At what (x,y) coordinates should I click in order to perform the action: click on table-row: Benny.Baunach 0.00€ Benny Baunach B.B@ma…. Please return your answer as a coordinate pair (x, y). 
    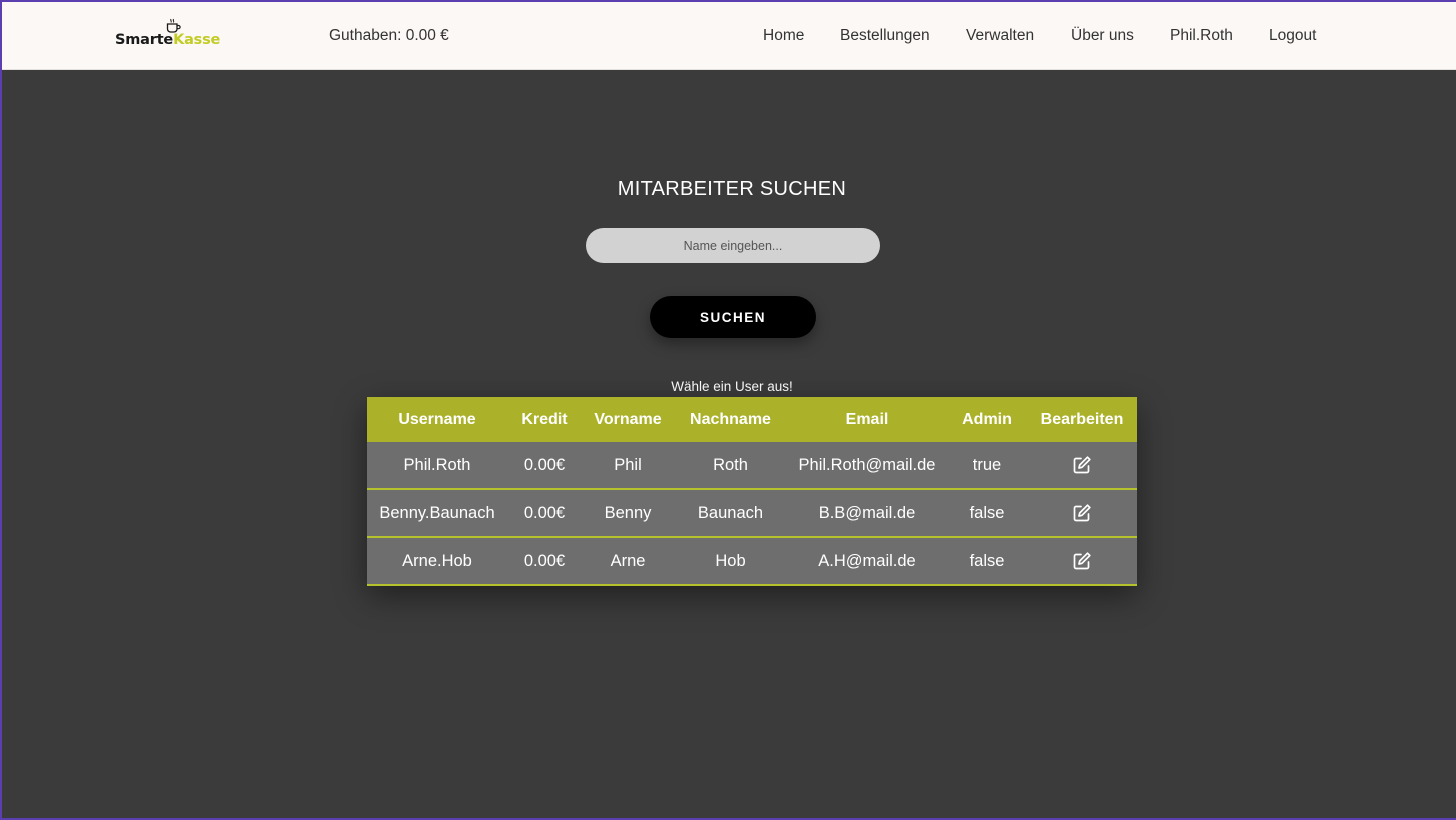
    Looking at the image, I should click on (752, 513).